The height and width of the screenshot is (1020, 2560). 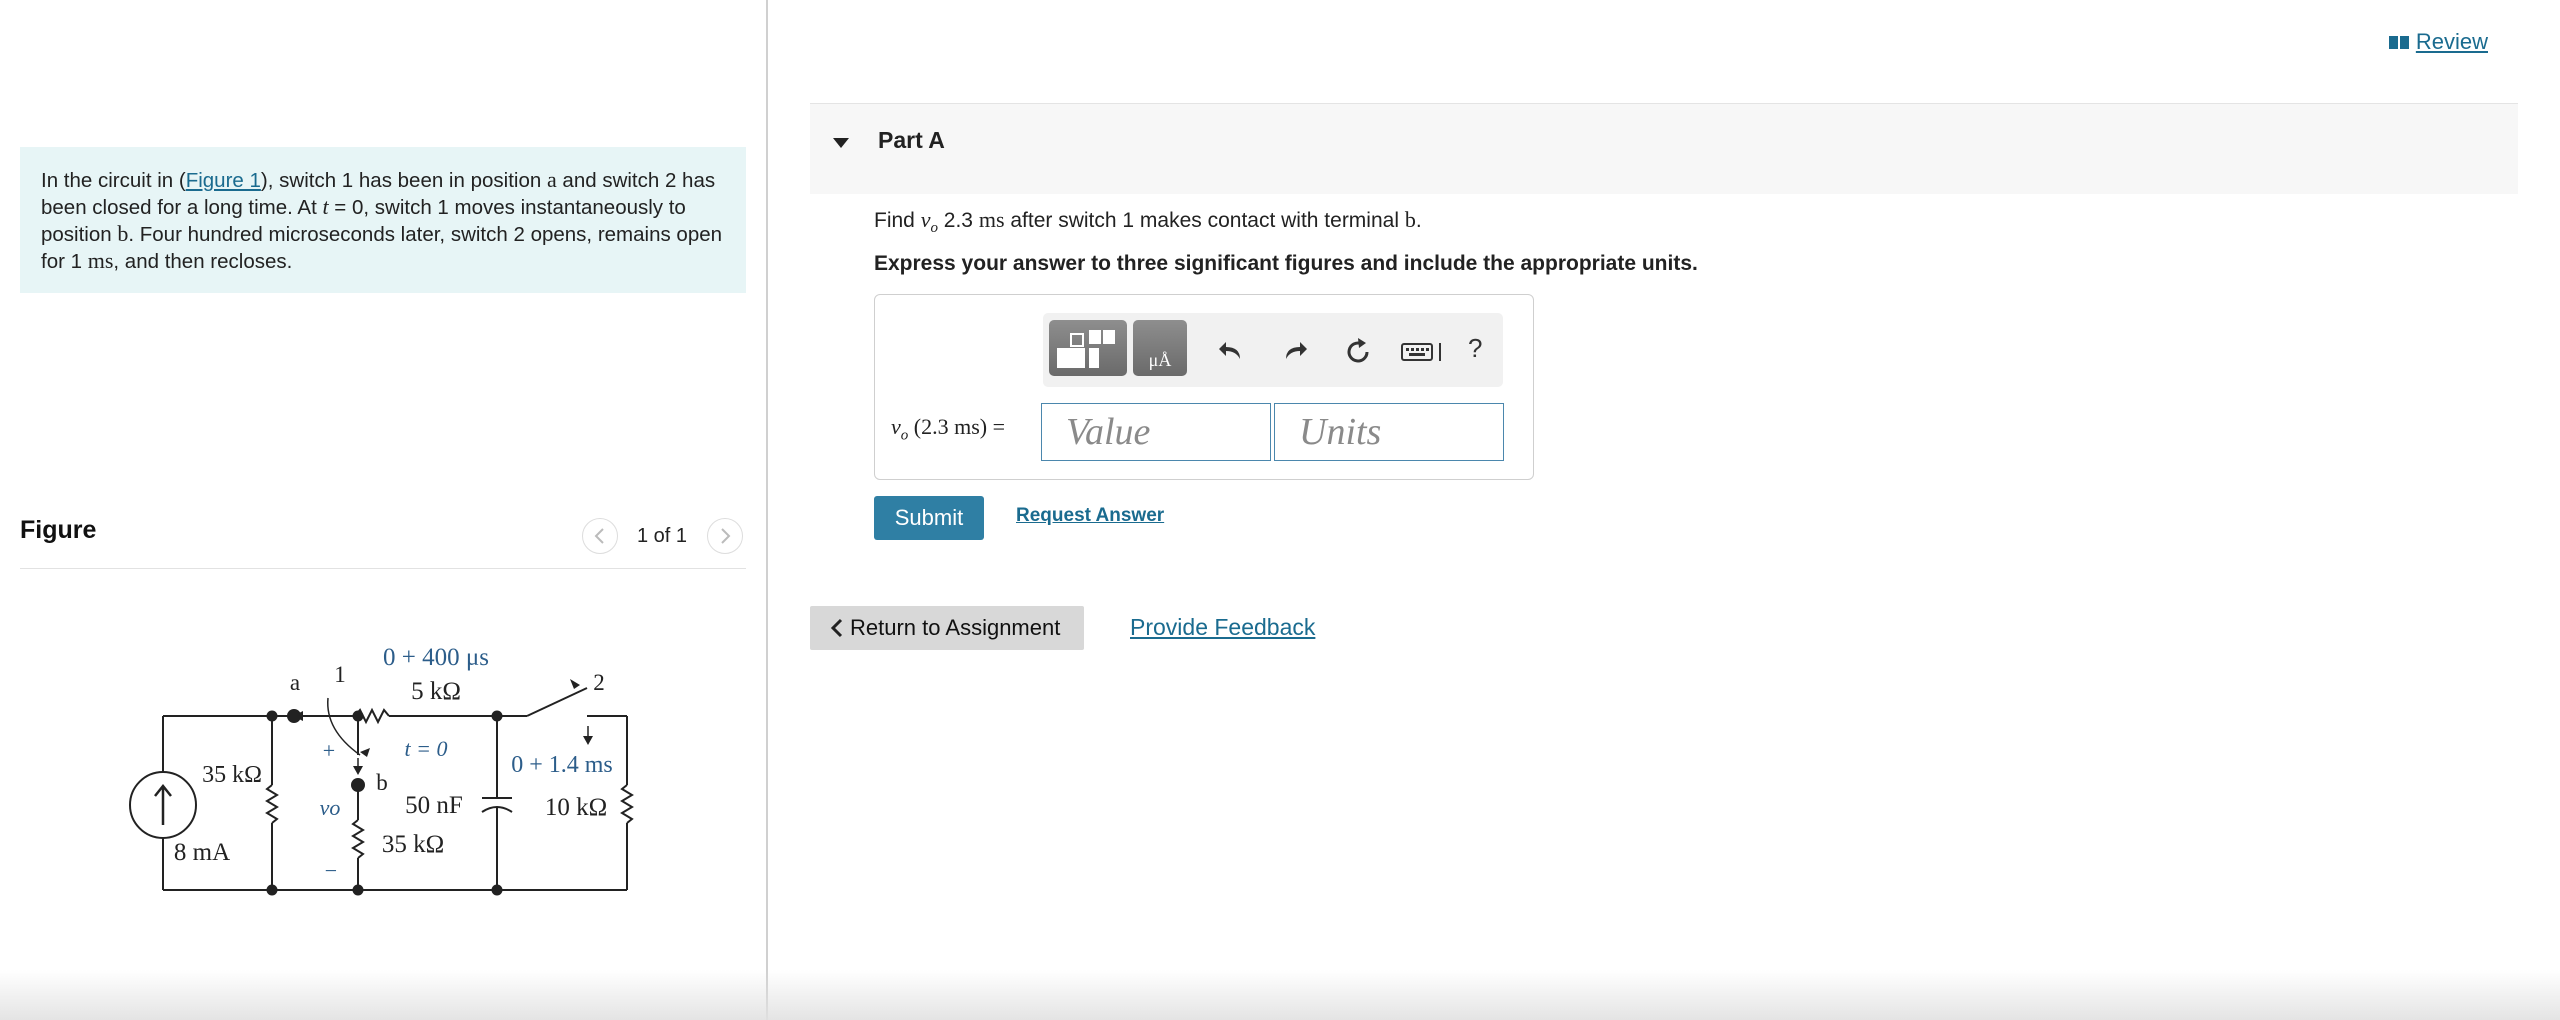 What do you see at coordinates (1418, 220) in the screenshot?
I see `question-segment: .` at bounding box center [1418, 220].